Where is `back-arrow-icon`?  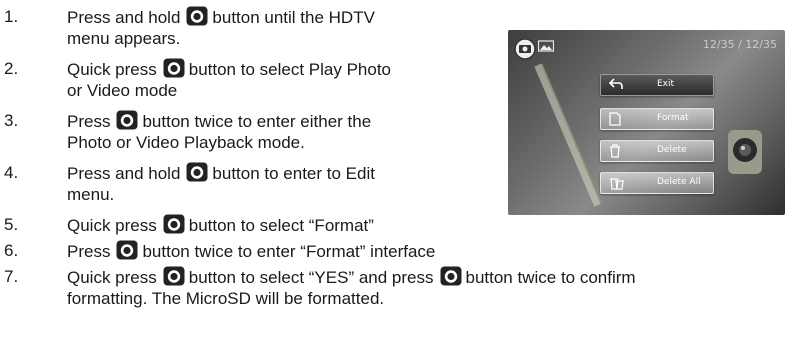
back-arrow-icon is located at coordinates (616, 83).